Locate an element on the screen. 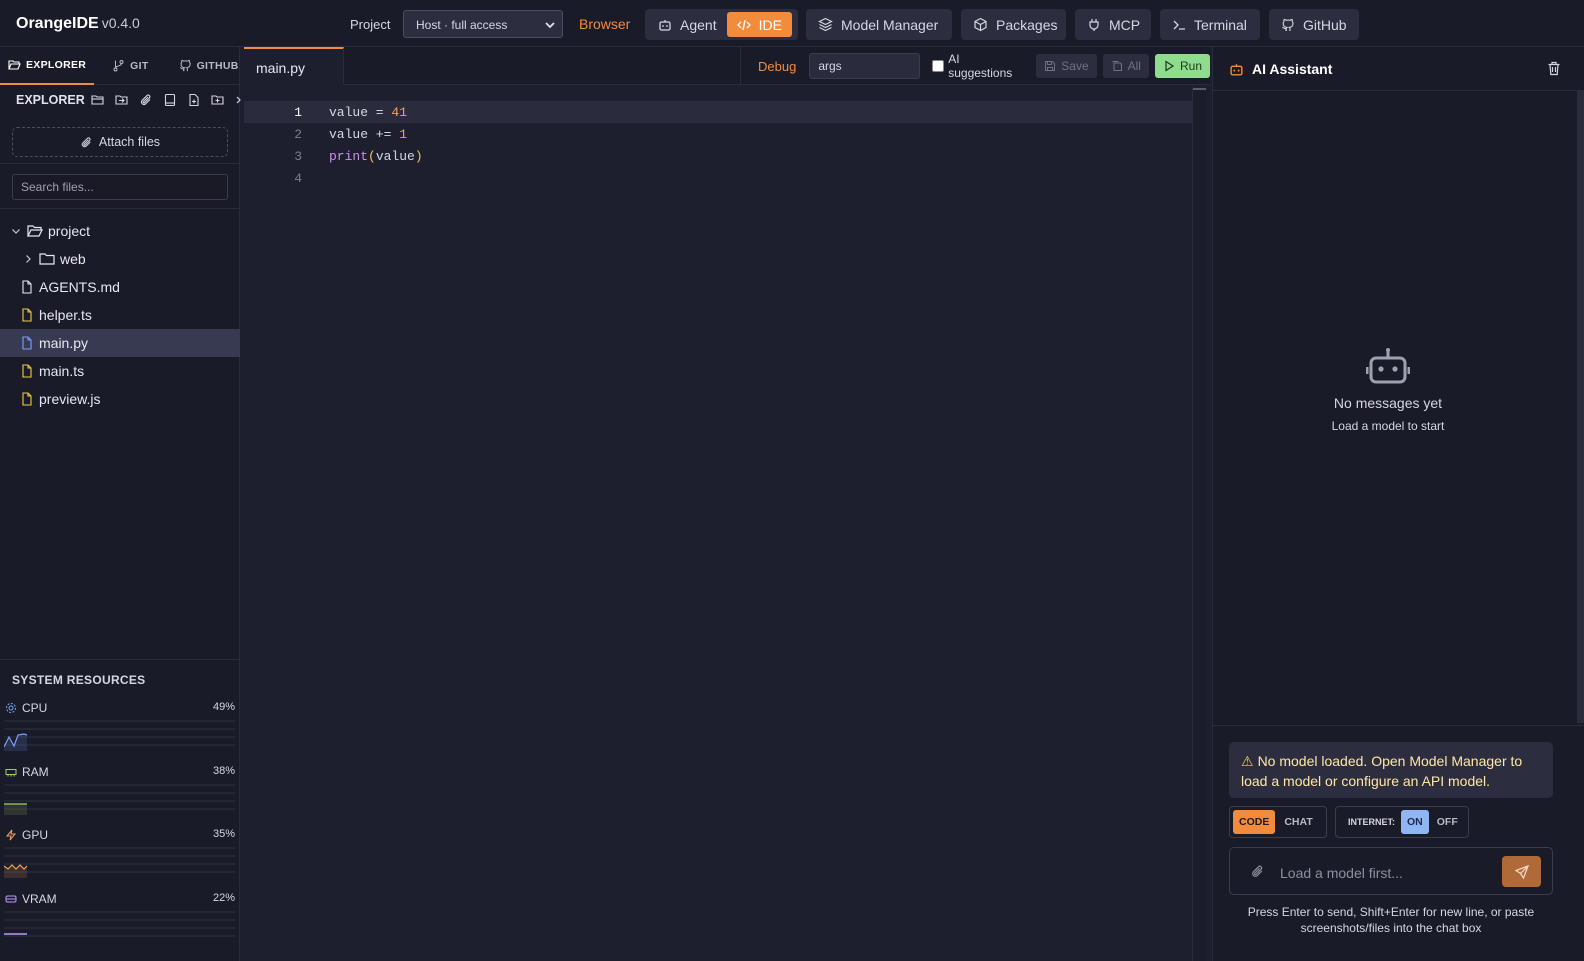 The image size is (1584, 961). editor-scrollbar is located at coordinates (1199, 524).